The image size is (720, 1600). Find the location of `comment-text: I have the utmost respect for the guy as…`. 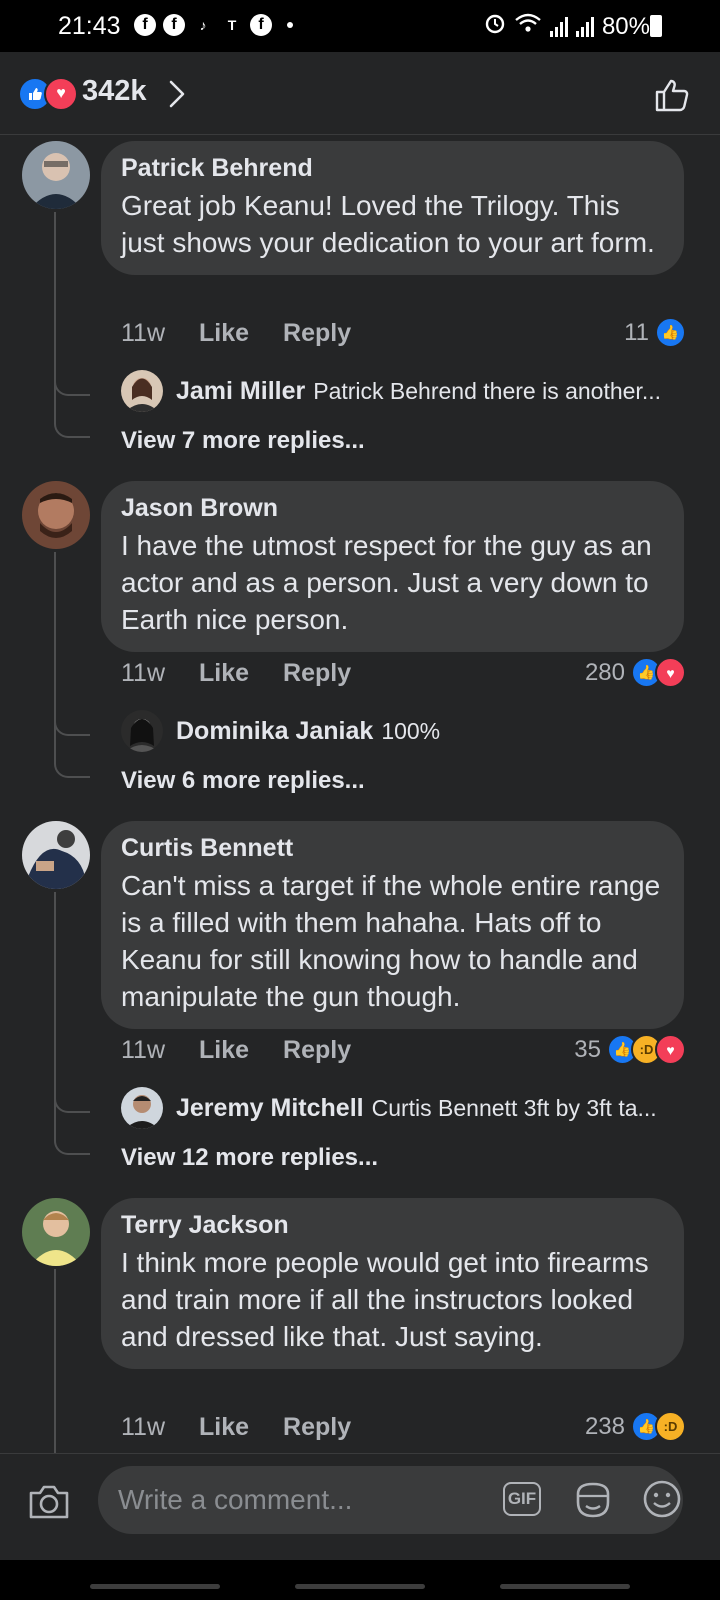

comment-text: I have the utmost respect for the guy as… is located at coordinates (386, 582).